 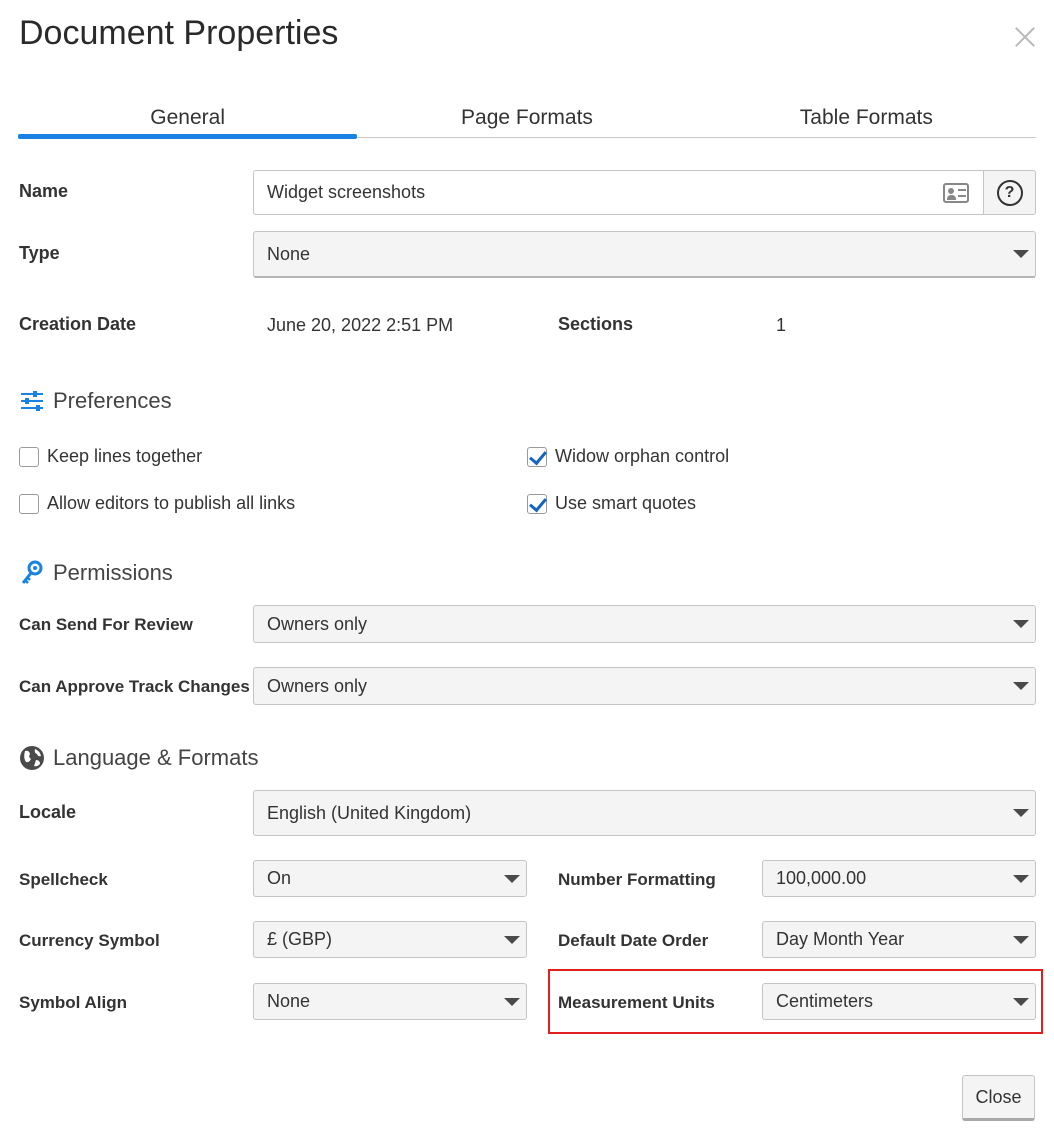 What do you see at coordinates (840, 939) in the screenshot?
I see `default-date-order-value: Day Month Year` at bounding box center [840, 939].